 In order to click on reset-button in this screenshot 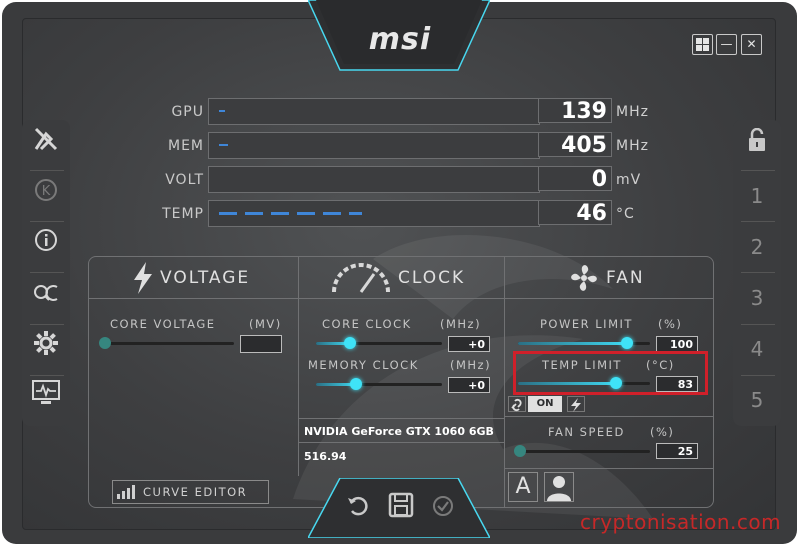, I will do `click(358, 508)`.